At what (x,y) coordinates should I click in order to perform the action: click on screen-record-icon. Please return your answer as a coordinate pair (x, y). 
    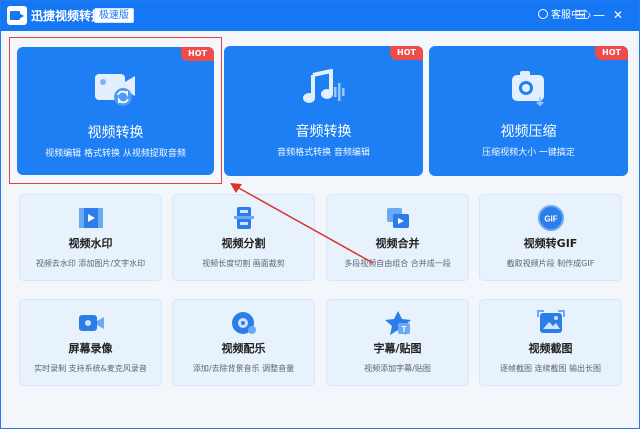
    Looking at the image, I should click on (91, 323).